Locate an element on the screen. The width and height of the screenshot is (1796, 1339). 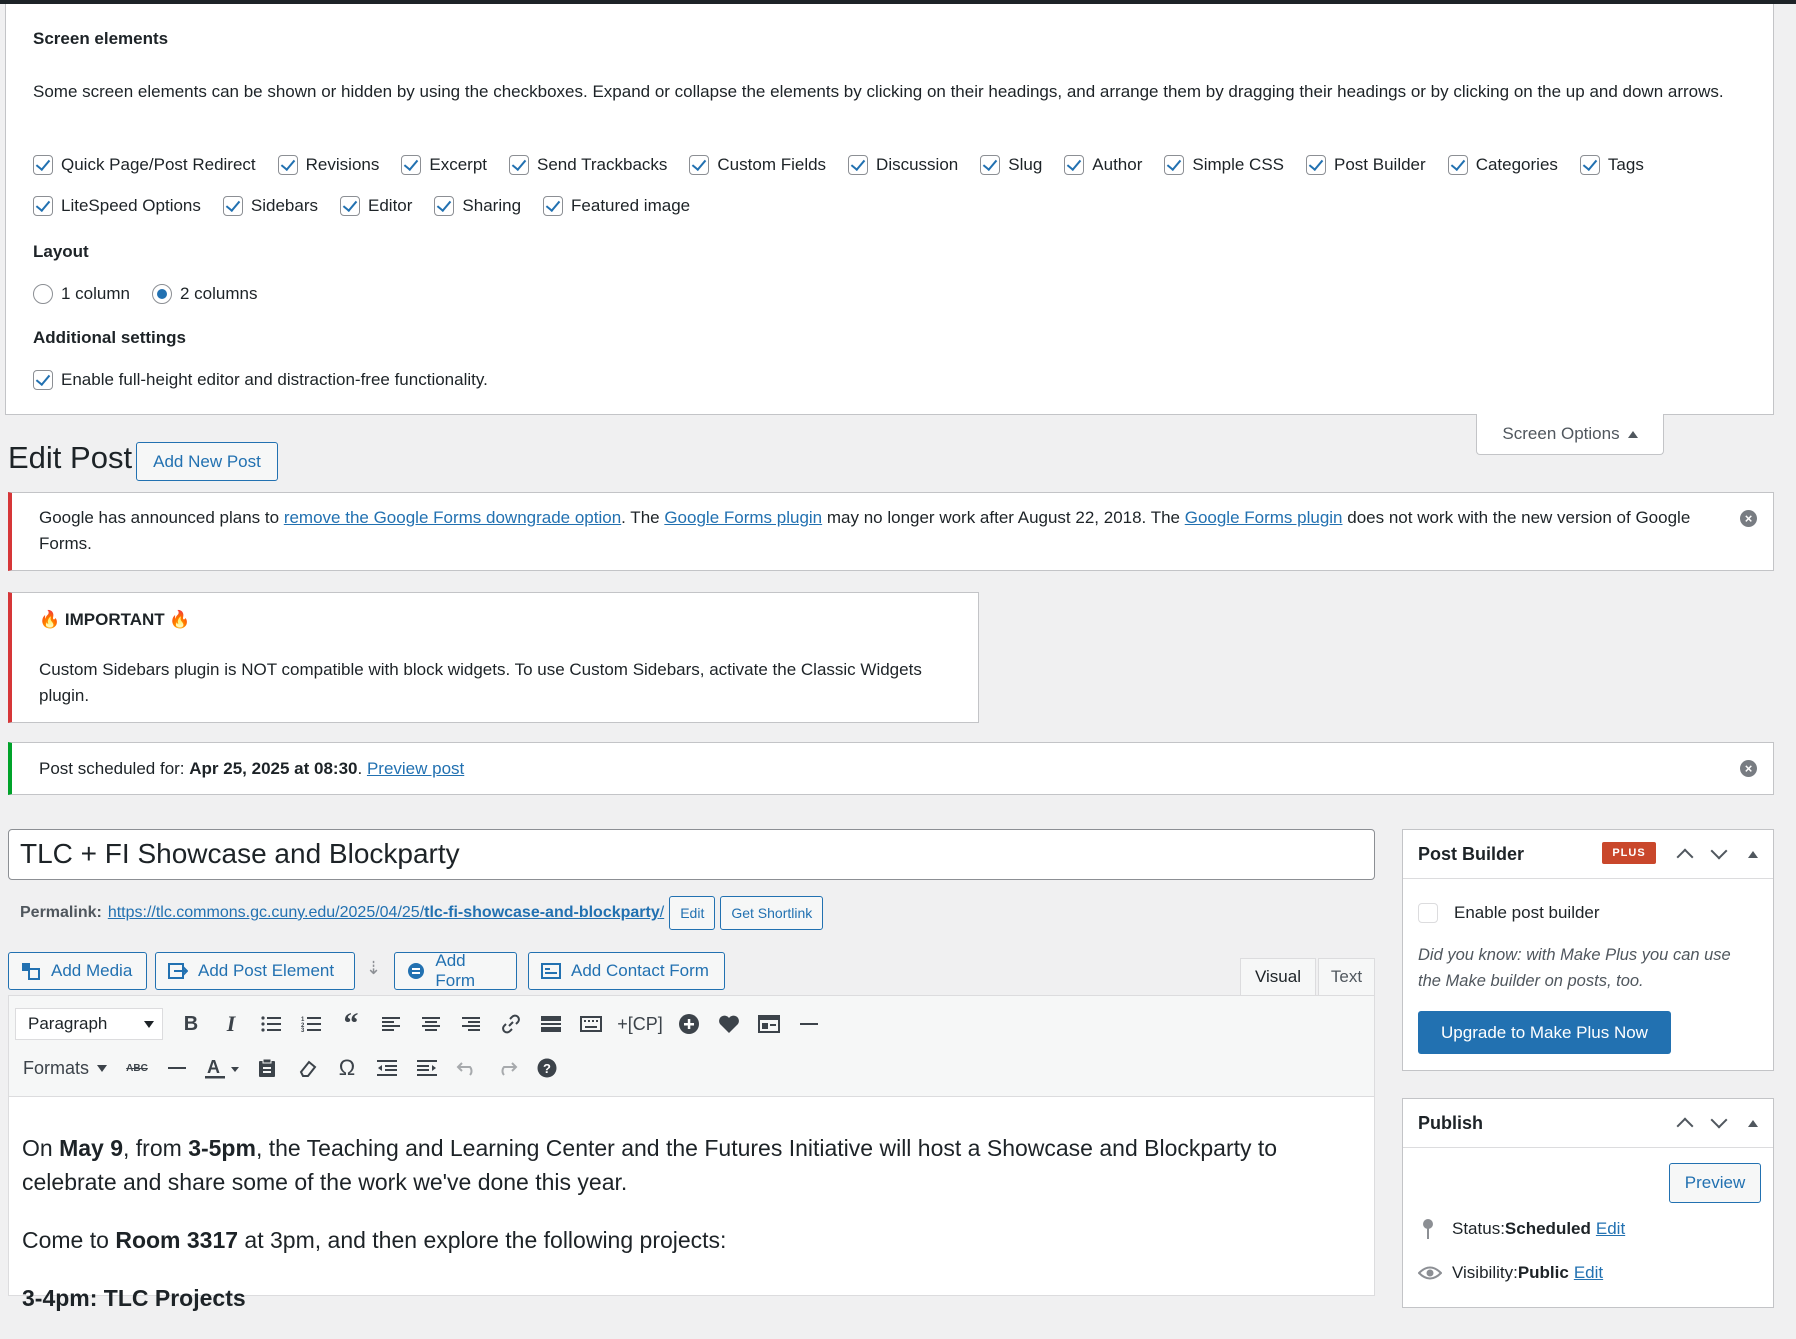
checkbox-tags is located at coordinates (1589, 165).